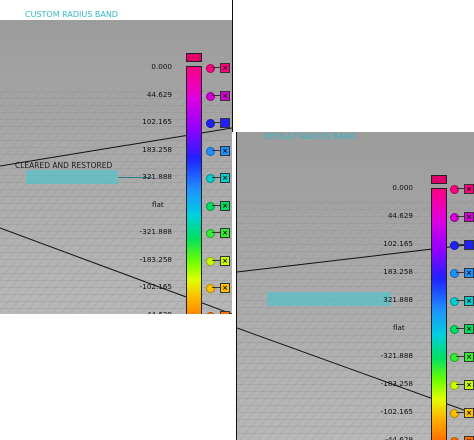  I want to click on scale-label: 321.888, so click(157, 176).